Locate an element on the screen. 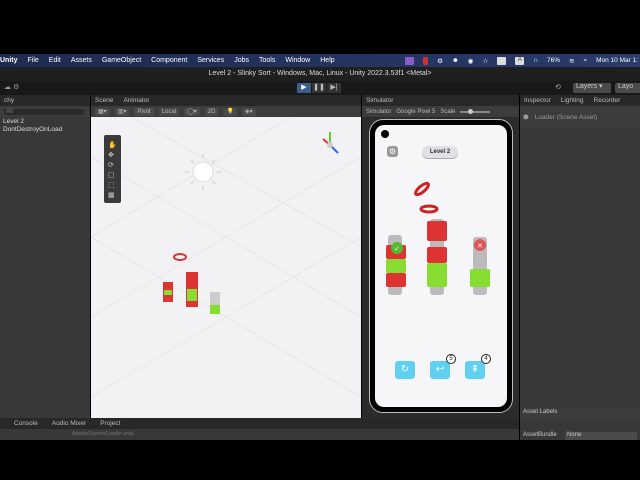  cloud-icon: ☁ ⚙ is located at coordinates (11, 87).